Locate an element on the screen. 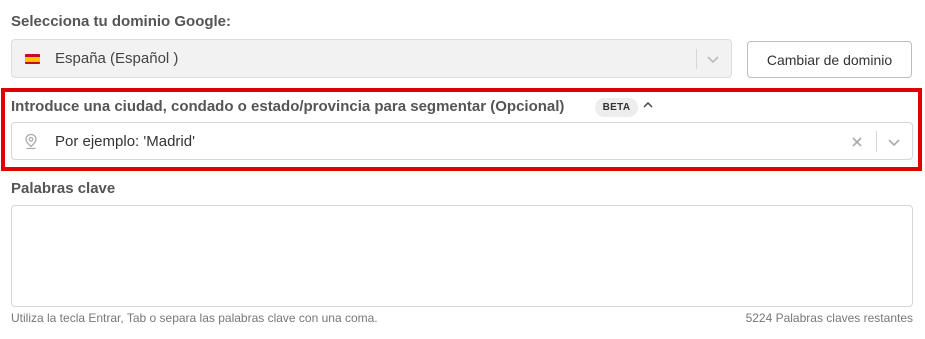  city-input-placeholder: Por ejemplo: 'Madrid' is located at coordinates (125, 141).